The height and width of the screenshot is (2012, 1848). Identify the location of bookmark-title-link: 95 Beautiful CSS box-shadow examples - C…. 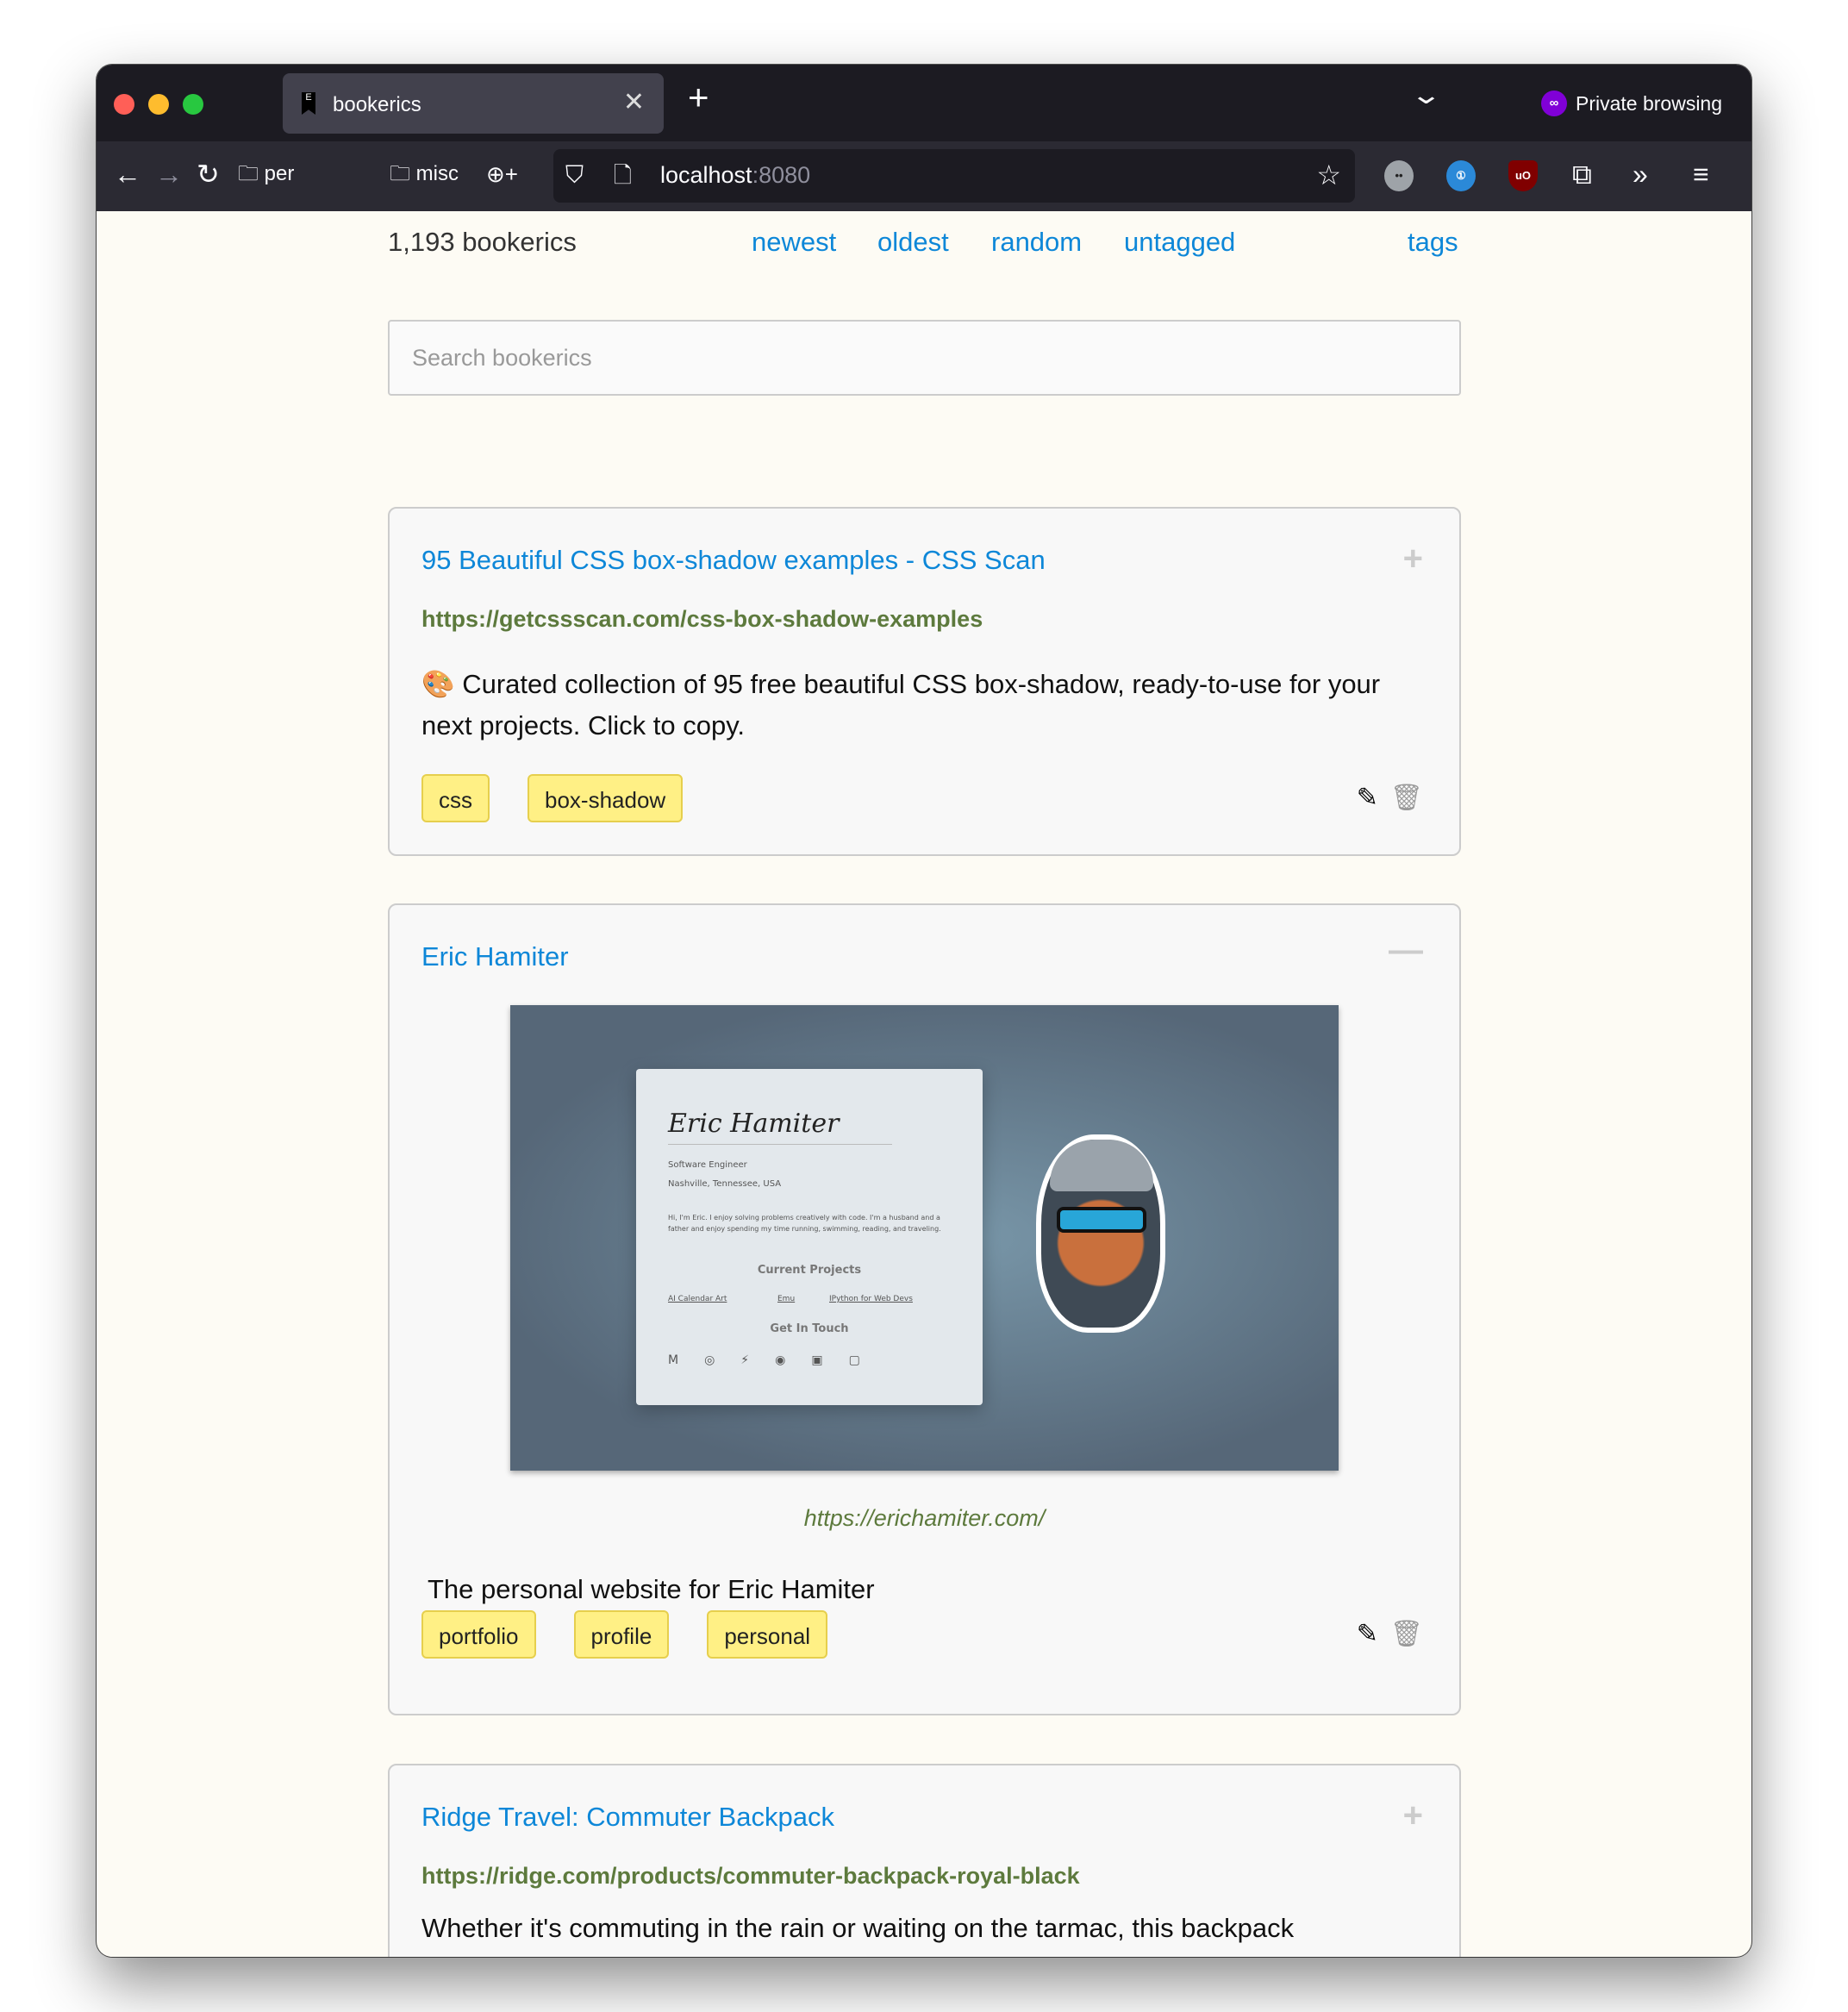
(733, 560).